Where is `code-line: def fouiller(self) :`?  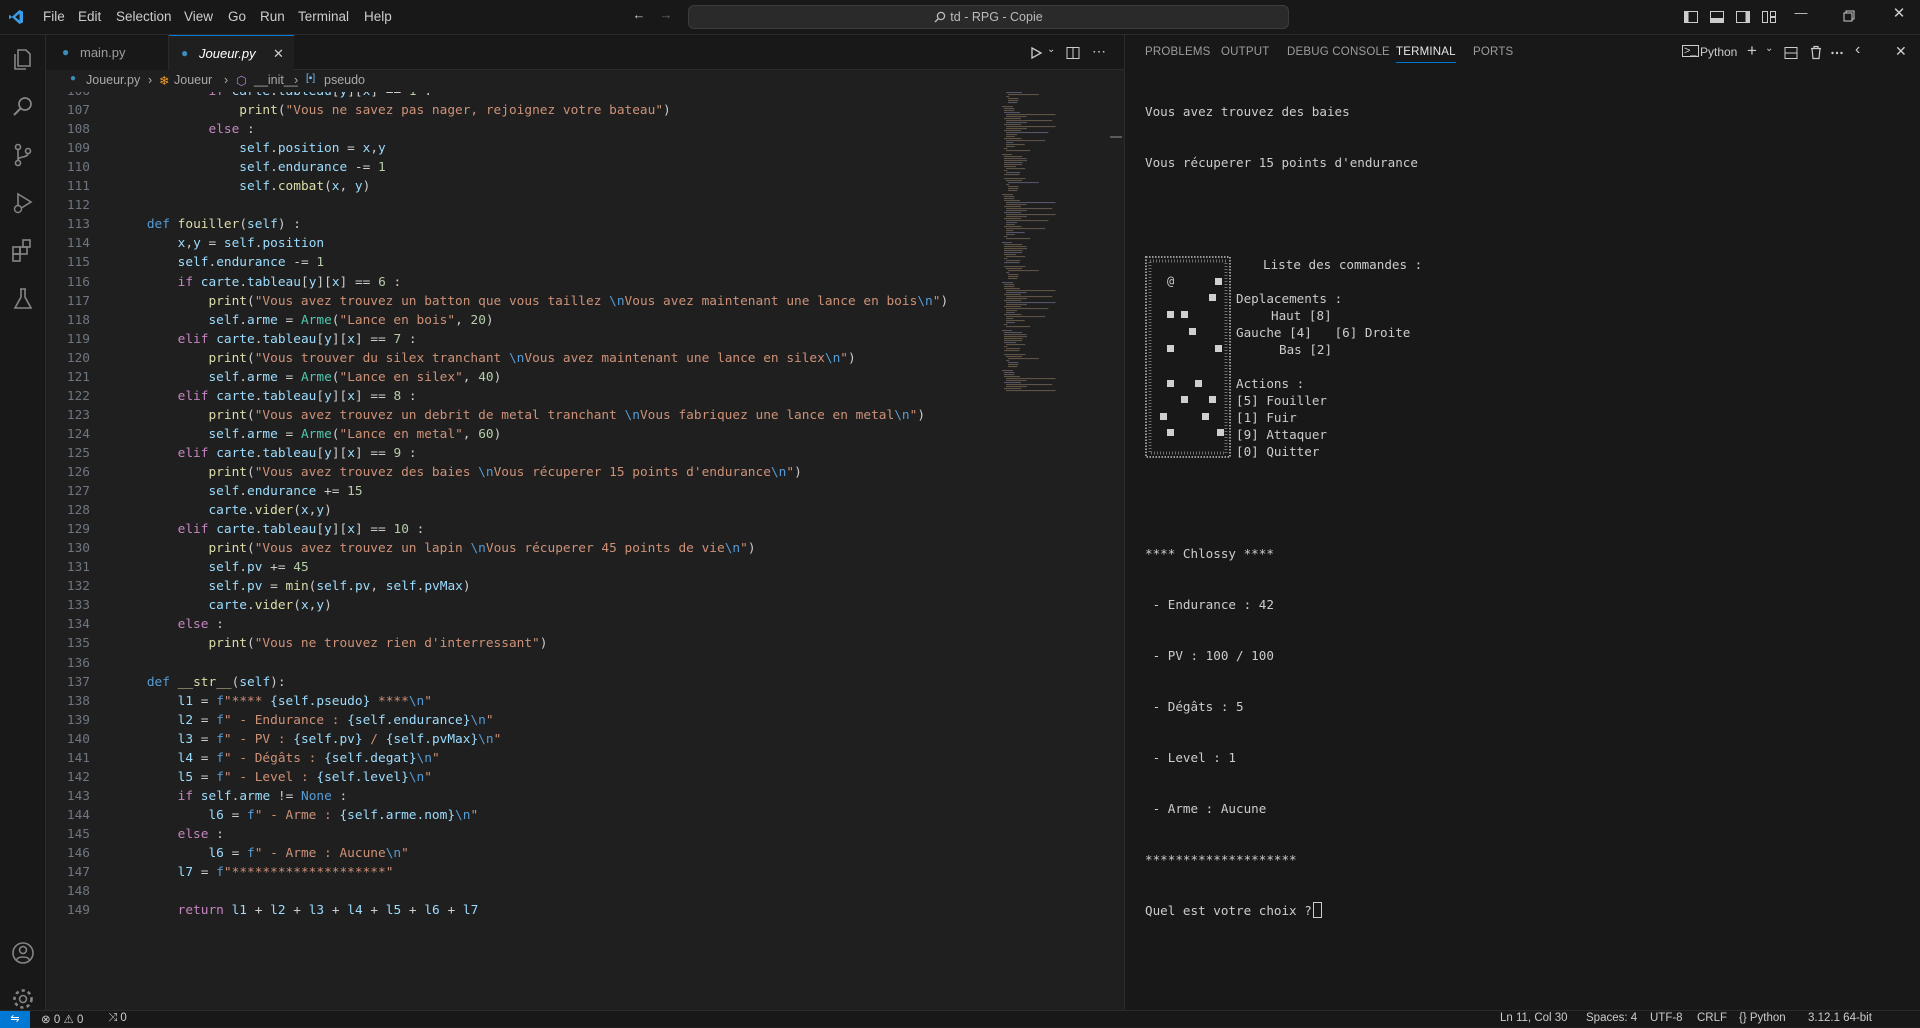
code-line: def fouiller(self) : is located at coordinates (208, 224).